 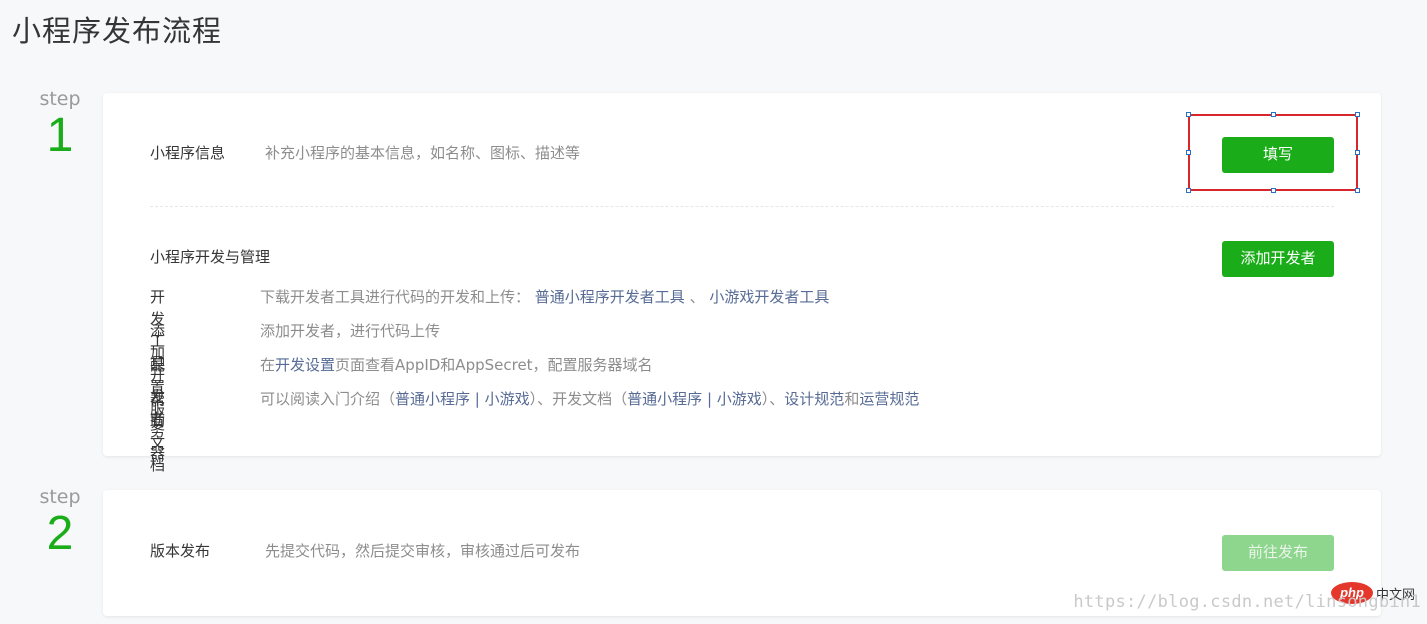 I want to click on fill-info-button: 填写, so click(x=1278, y=155).